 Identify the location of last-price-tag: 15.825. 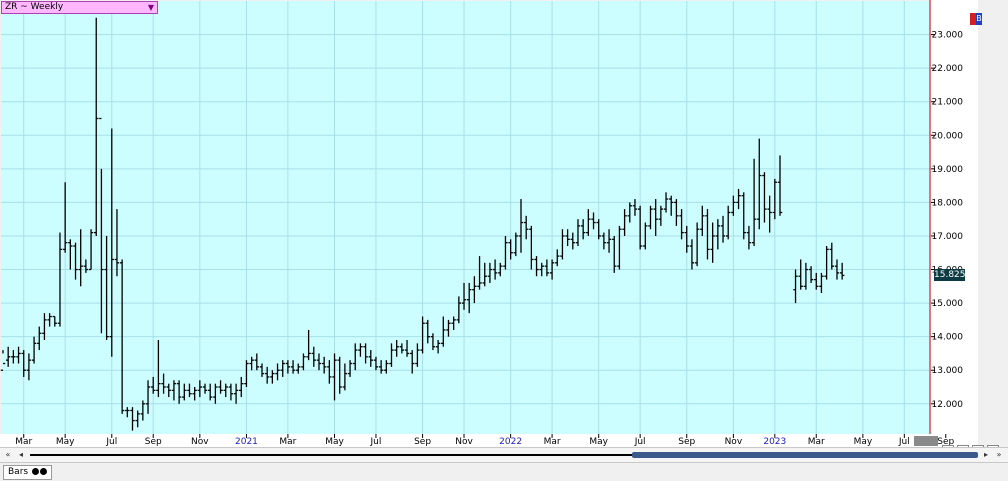
(950, 275).